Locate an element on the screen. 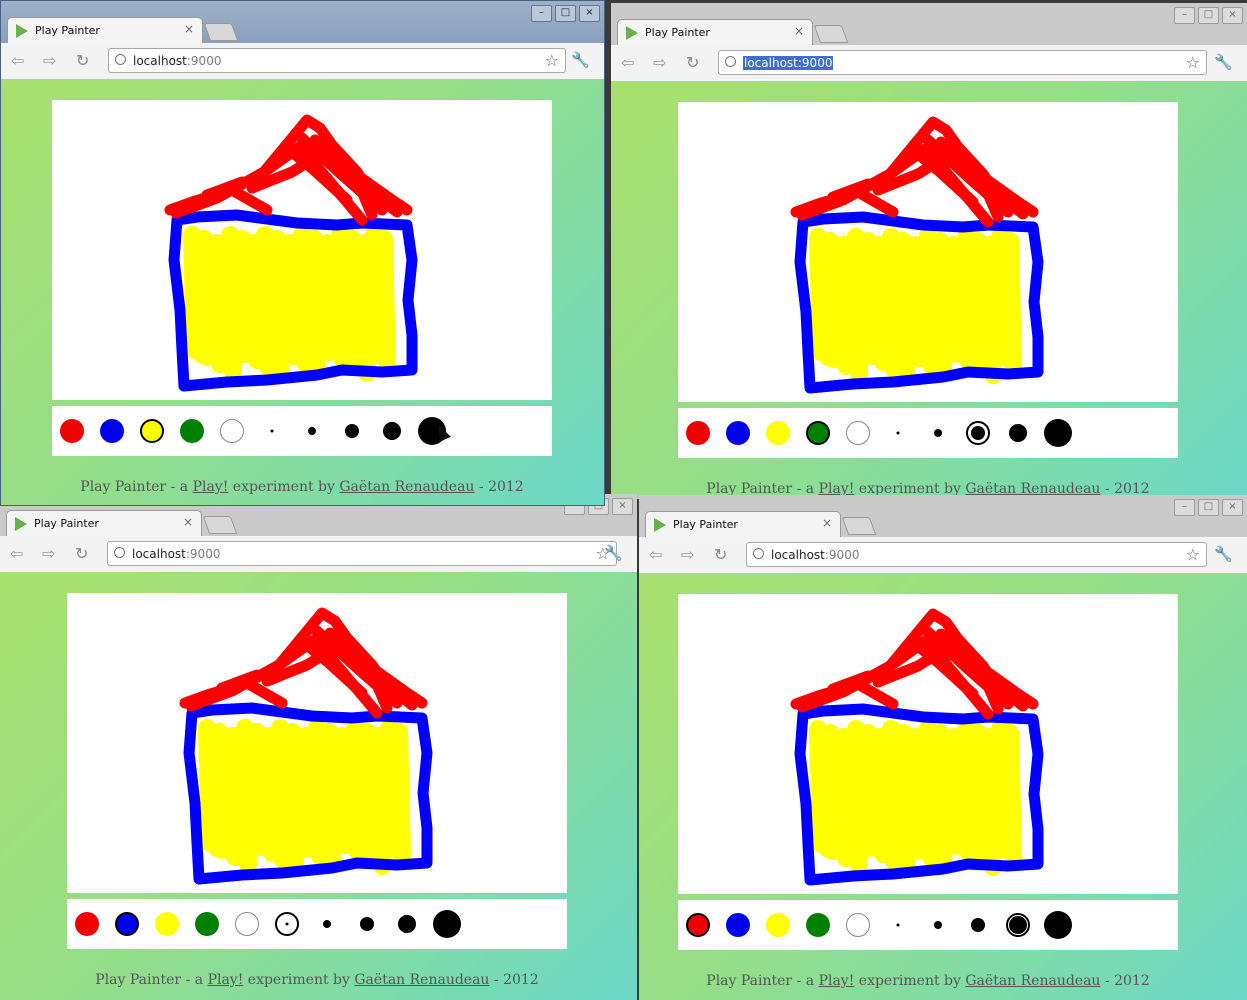 The width and height of the screenshot is (1247, 1000). browser-toolbar: ⇦ ⇨ ↻ localhost:9000 ☆ 🔧 is located at coordinates (929, 63).